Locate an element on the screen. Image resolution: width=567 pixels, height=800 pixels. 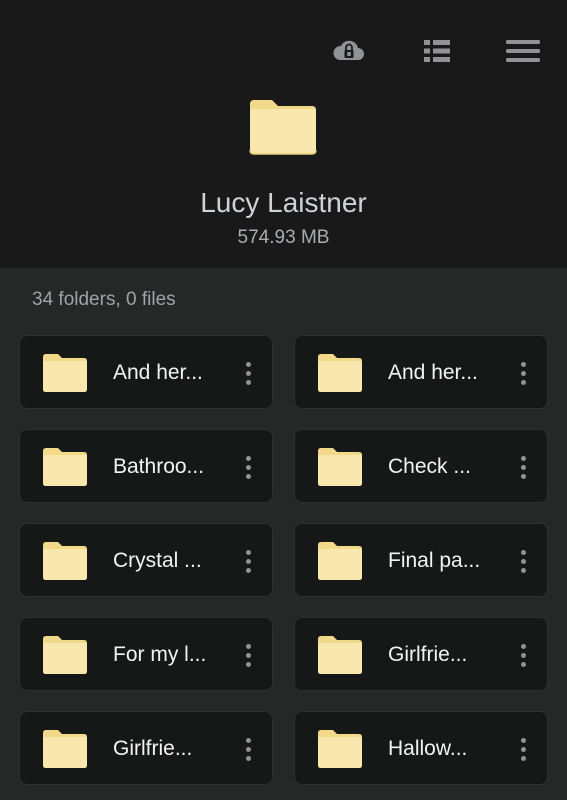
hamburger-menu-icon is located at coordinates (523, 51).